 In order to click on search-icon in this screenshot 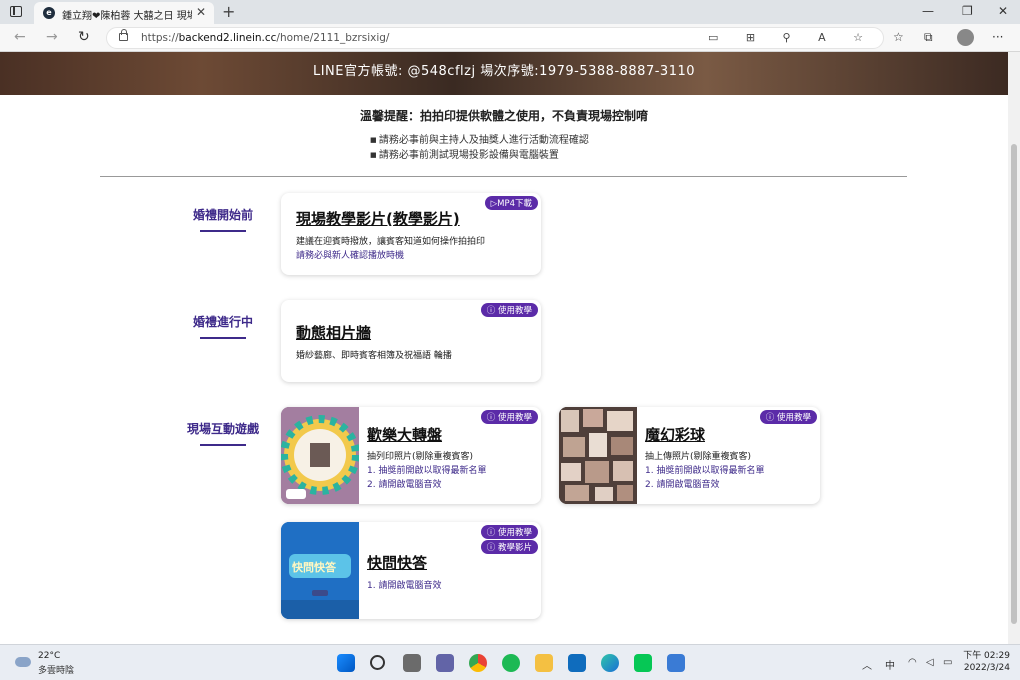, I will do `click(377, 662)`.